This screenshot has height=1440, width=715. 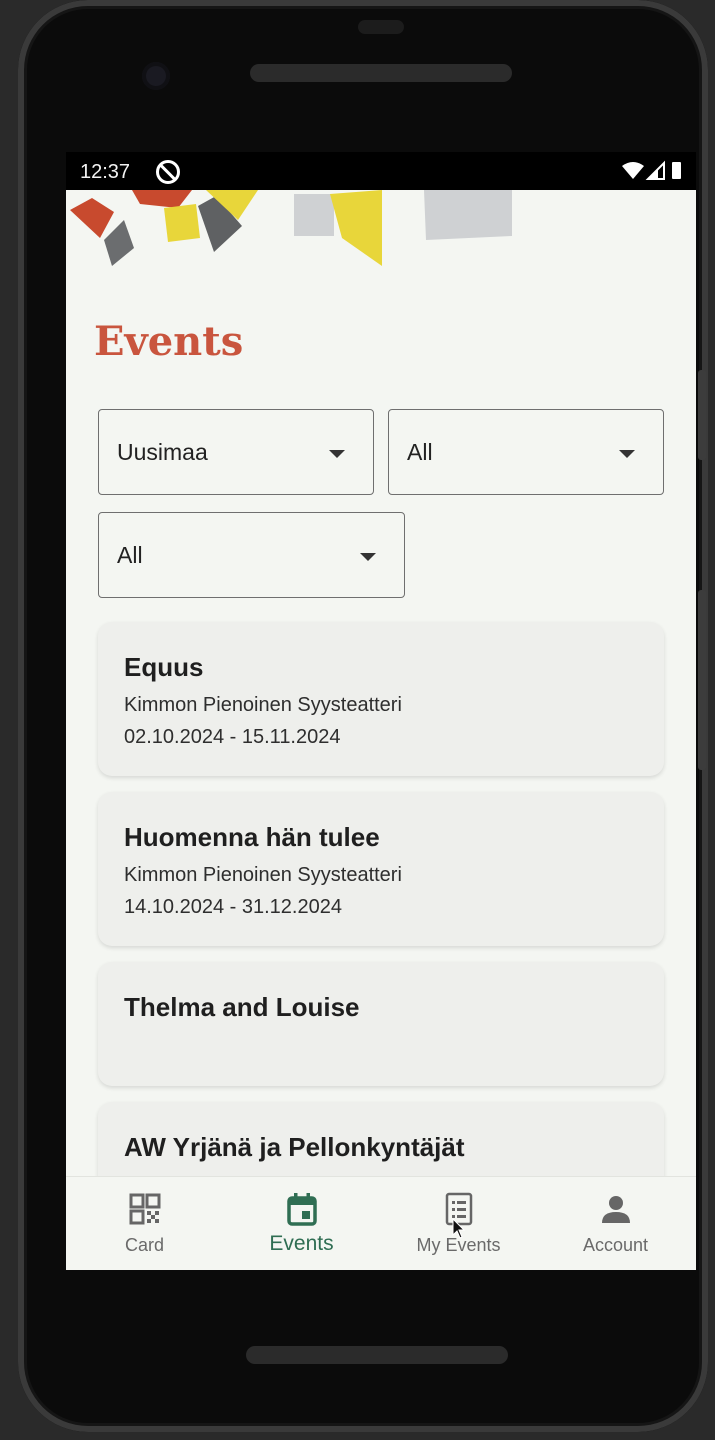 What do you see at coordinates (381, 235) in the screenshot?
I see `decorative-banner` at bounding box center [381, 235].